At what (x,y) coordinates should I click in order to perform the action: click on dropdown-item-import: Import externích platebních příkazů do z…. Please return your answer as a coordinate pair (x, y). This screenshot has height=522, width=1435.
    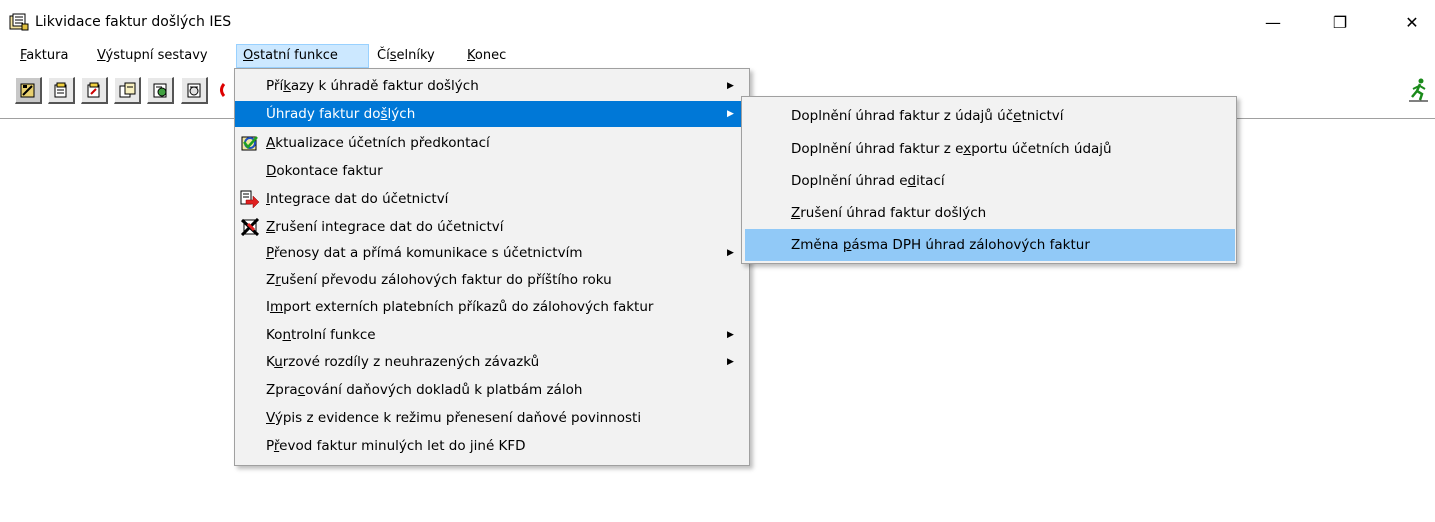
    Looking at the image, I should click on (492, 307).